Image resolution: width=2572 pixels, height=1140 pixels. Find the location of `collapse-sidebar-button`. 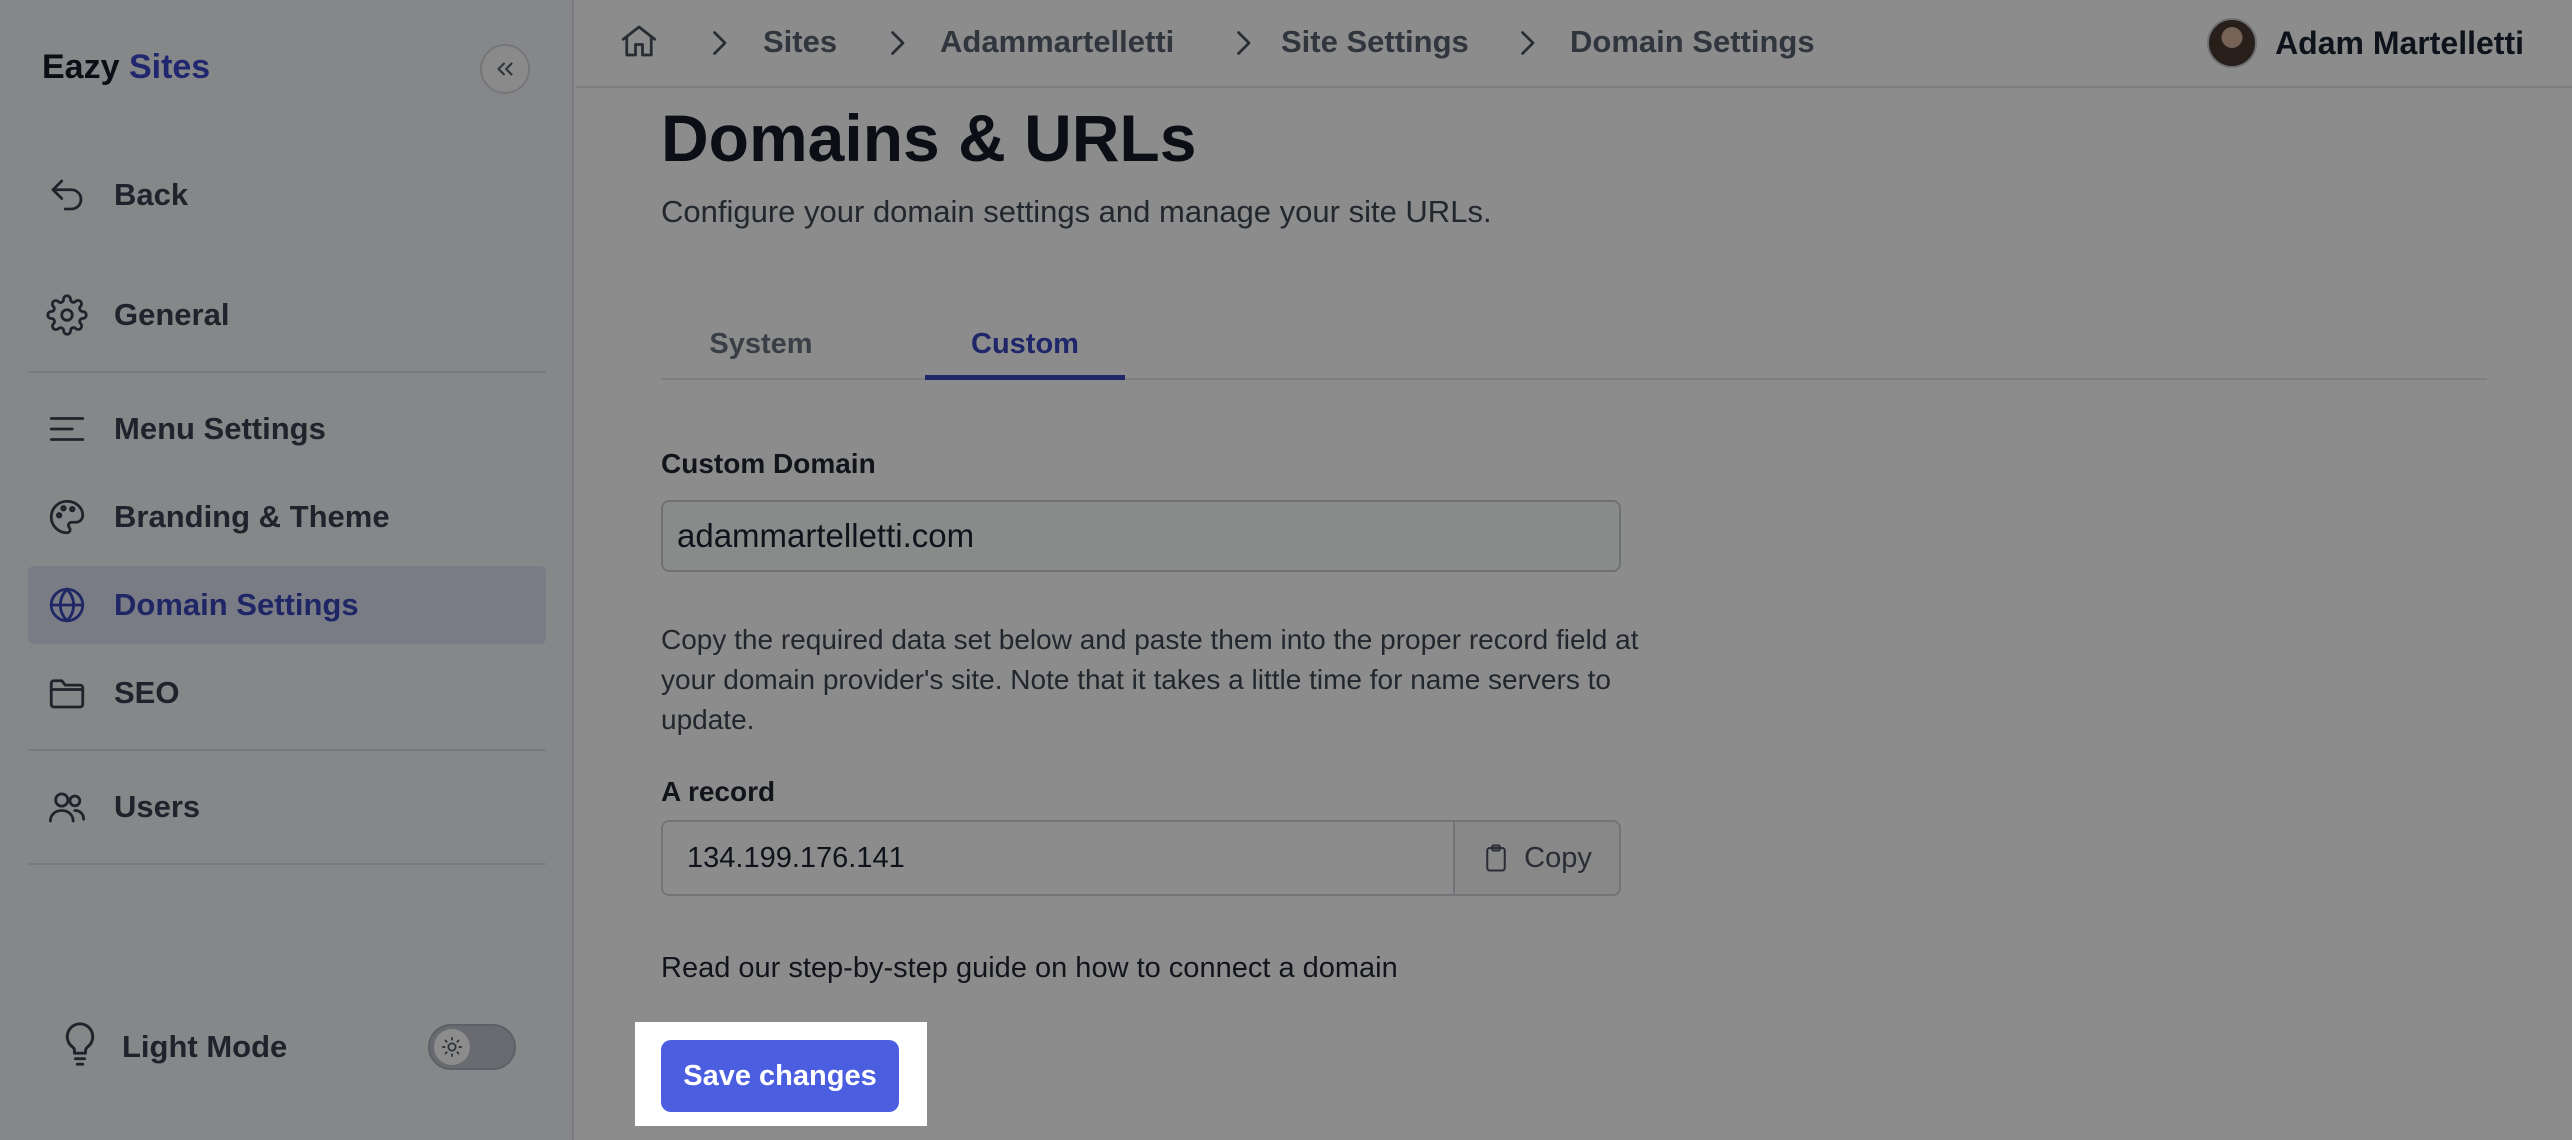

collapse-sidebar-button is located at coordinates (505, 69).